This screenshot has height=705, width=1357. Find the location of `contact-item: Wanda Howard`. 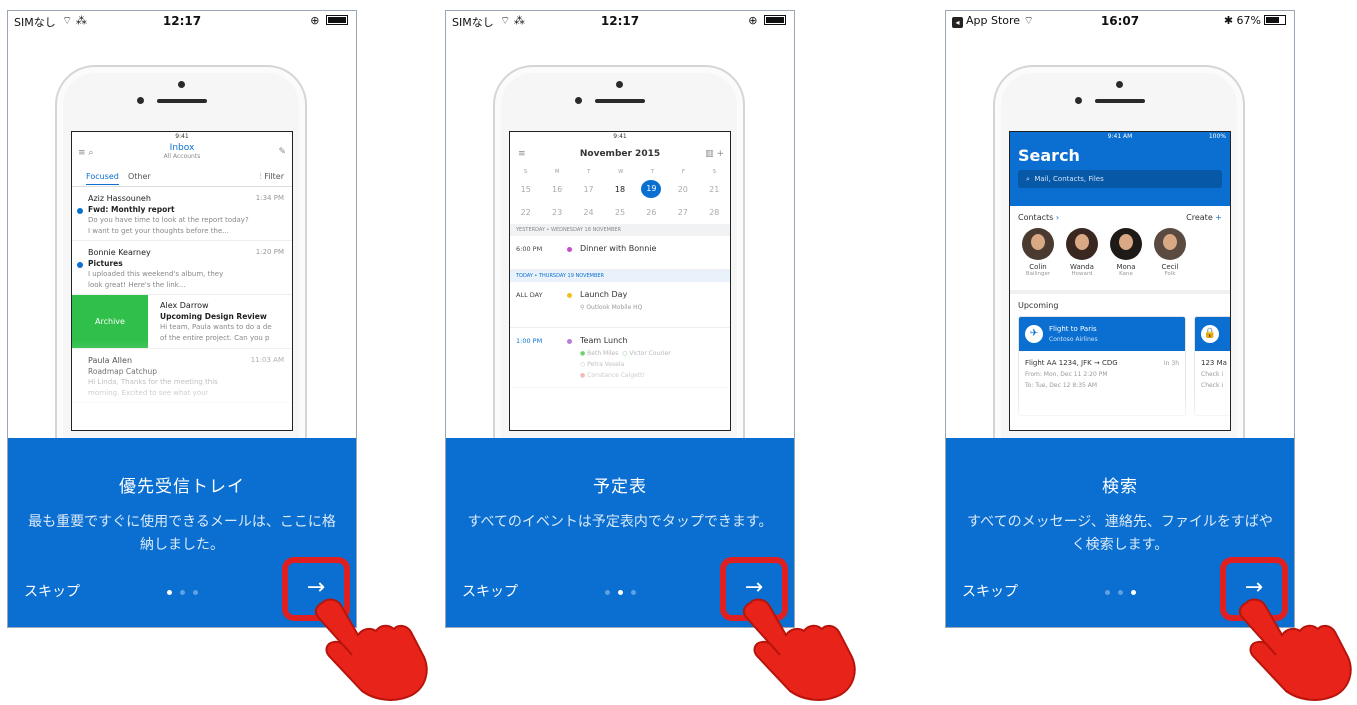

contact-item: Wanda Howard is located at coordinates (1082, 259).